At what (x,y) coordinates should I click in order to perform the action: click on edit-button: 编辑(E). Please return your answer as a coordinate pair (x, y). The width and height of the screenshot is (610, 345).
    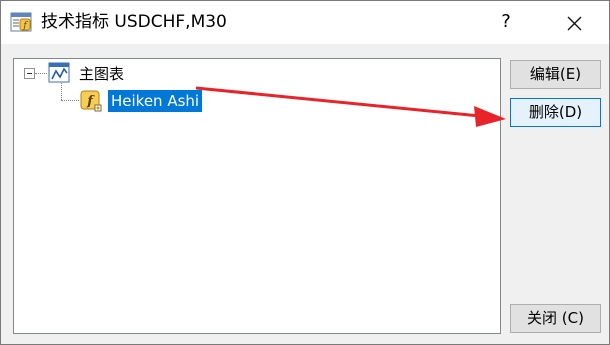
    Looking at the image, I should click on (555, 74).